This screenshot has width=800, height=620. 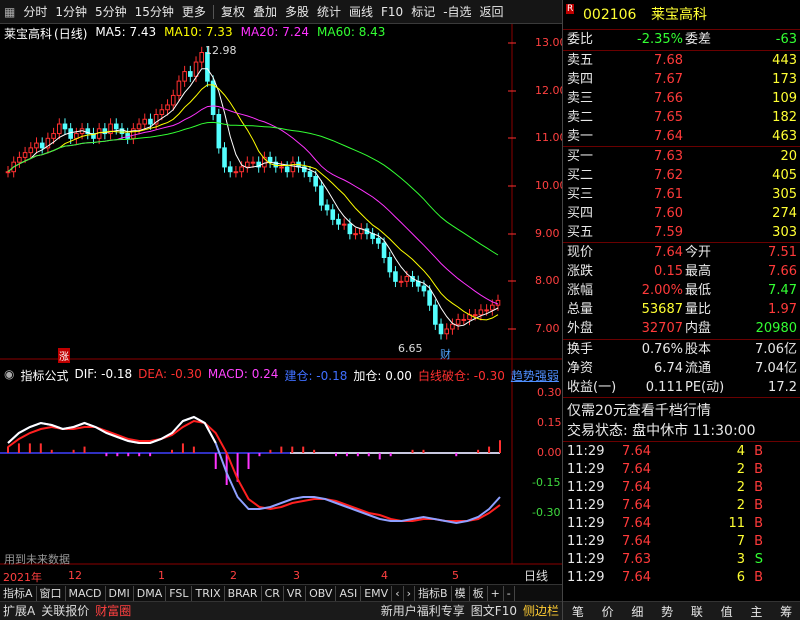 What do you see at coordinates (492, 12) in the screenshot?
I see `tool-button-8: 返回` at bounding box center [492, 12].